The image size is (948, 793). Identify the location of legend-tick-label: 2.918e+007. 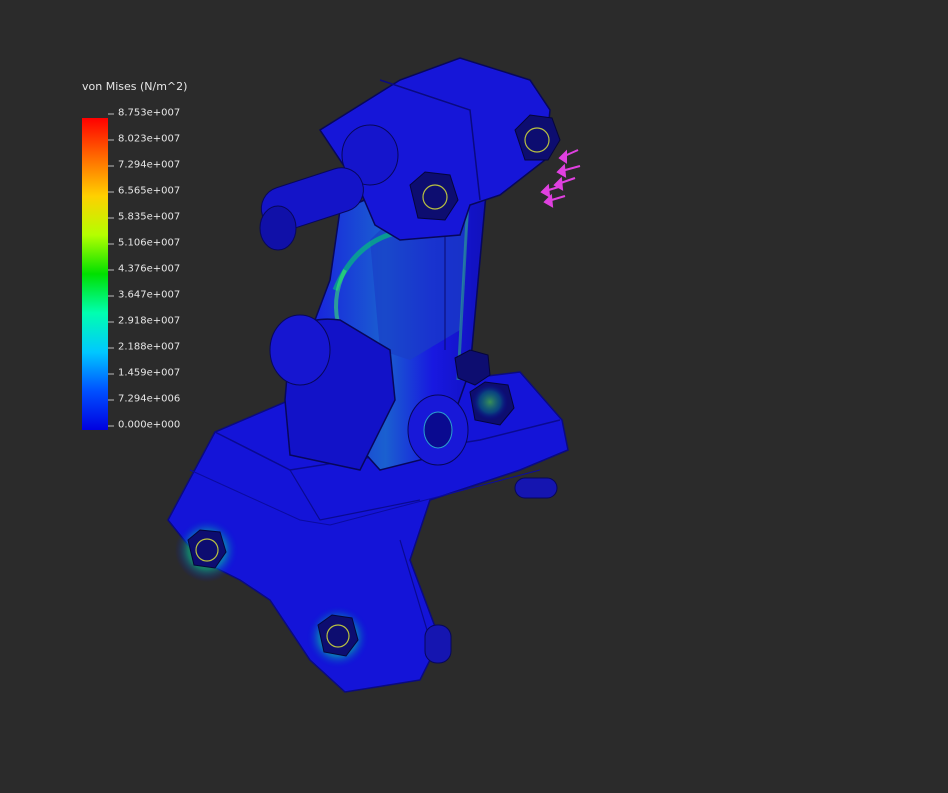
(144, 321).